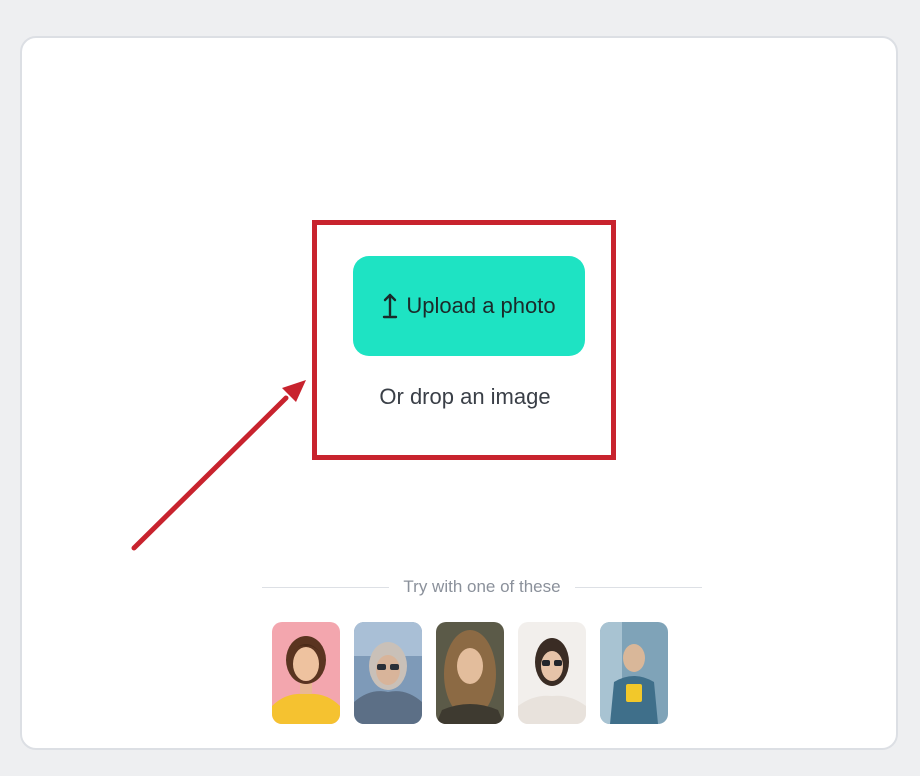 The image size is (920, 776). I want to click on sample-divider-text: Try with one of these, so click(482, 586).